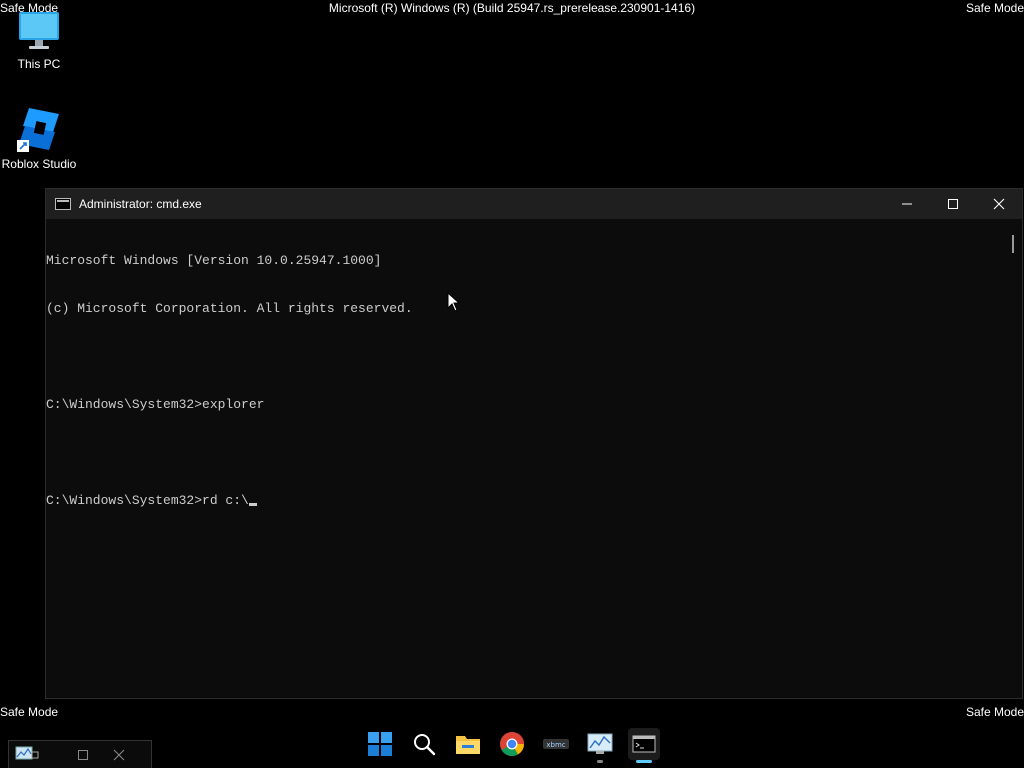 The image size is (1024, 768). I want to click on mini-maximize-button, so click(83, 755).